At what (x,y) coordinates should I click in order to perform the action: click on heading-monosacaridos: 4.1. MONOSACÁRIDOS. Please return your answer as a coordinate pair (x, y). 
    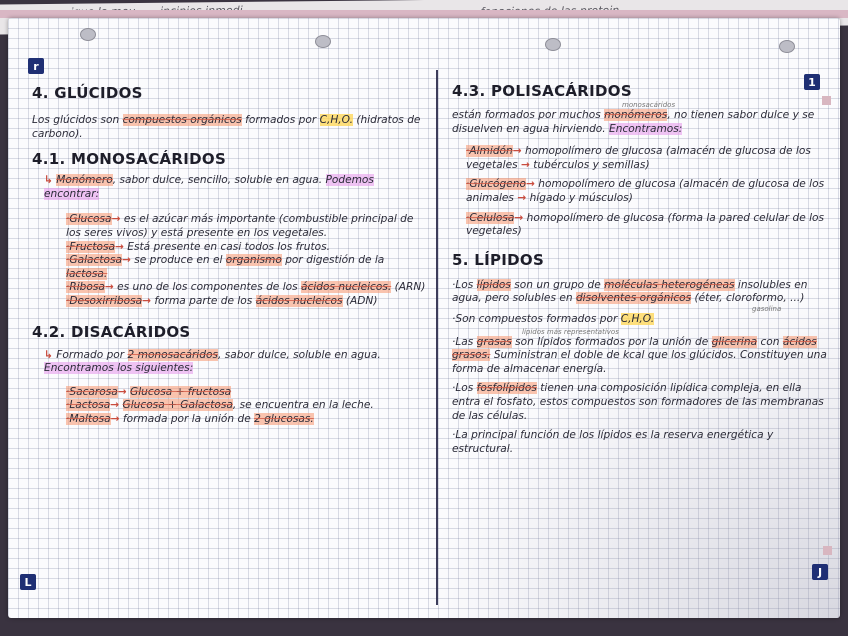
    Looking at the image, I should click on (129, 159).